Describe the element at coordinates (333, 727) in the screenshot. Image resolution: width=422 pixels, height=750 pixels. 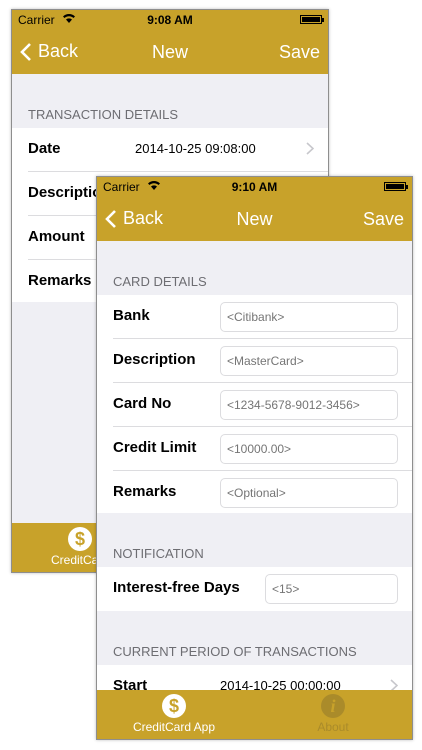
I see `tab-label: About` at that location.